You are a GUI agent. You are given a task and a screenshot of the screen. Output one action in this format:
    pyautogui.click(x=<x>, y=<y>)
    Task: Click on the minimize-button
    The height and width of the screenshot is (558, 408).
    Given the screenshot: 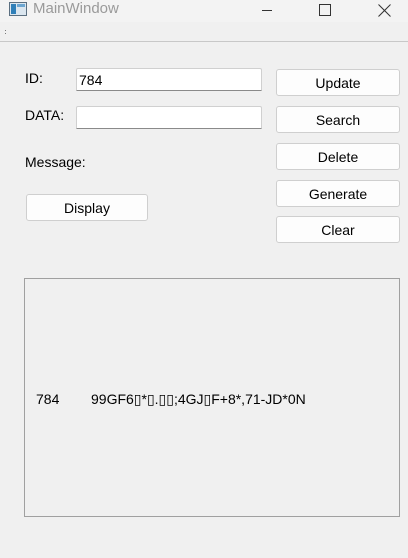 What is the action you would take?
    pyautogui.click(x=267, y=10)
    